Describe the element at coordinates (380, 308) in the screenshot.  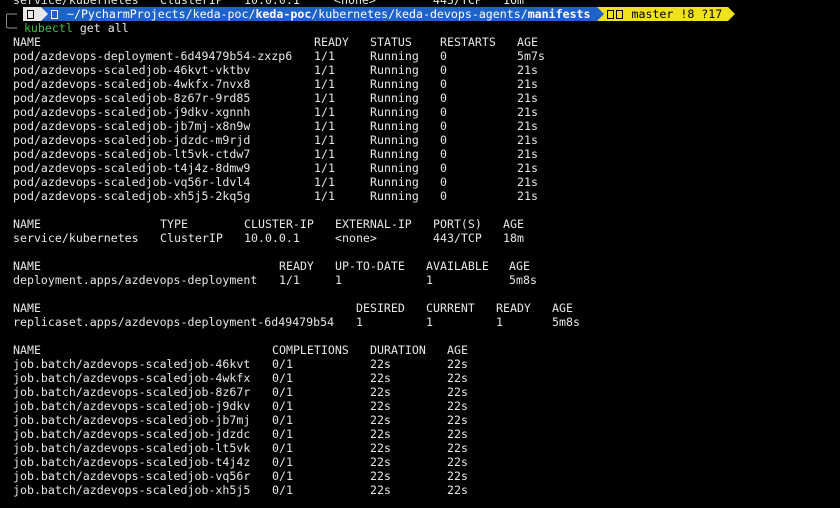
I see `column-header: DESIRED` at that location.